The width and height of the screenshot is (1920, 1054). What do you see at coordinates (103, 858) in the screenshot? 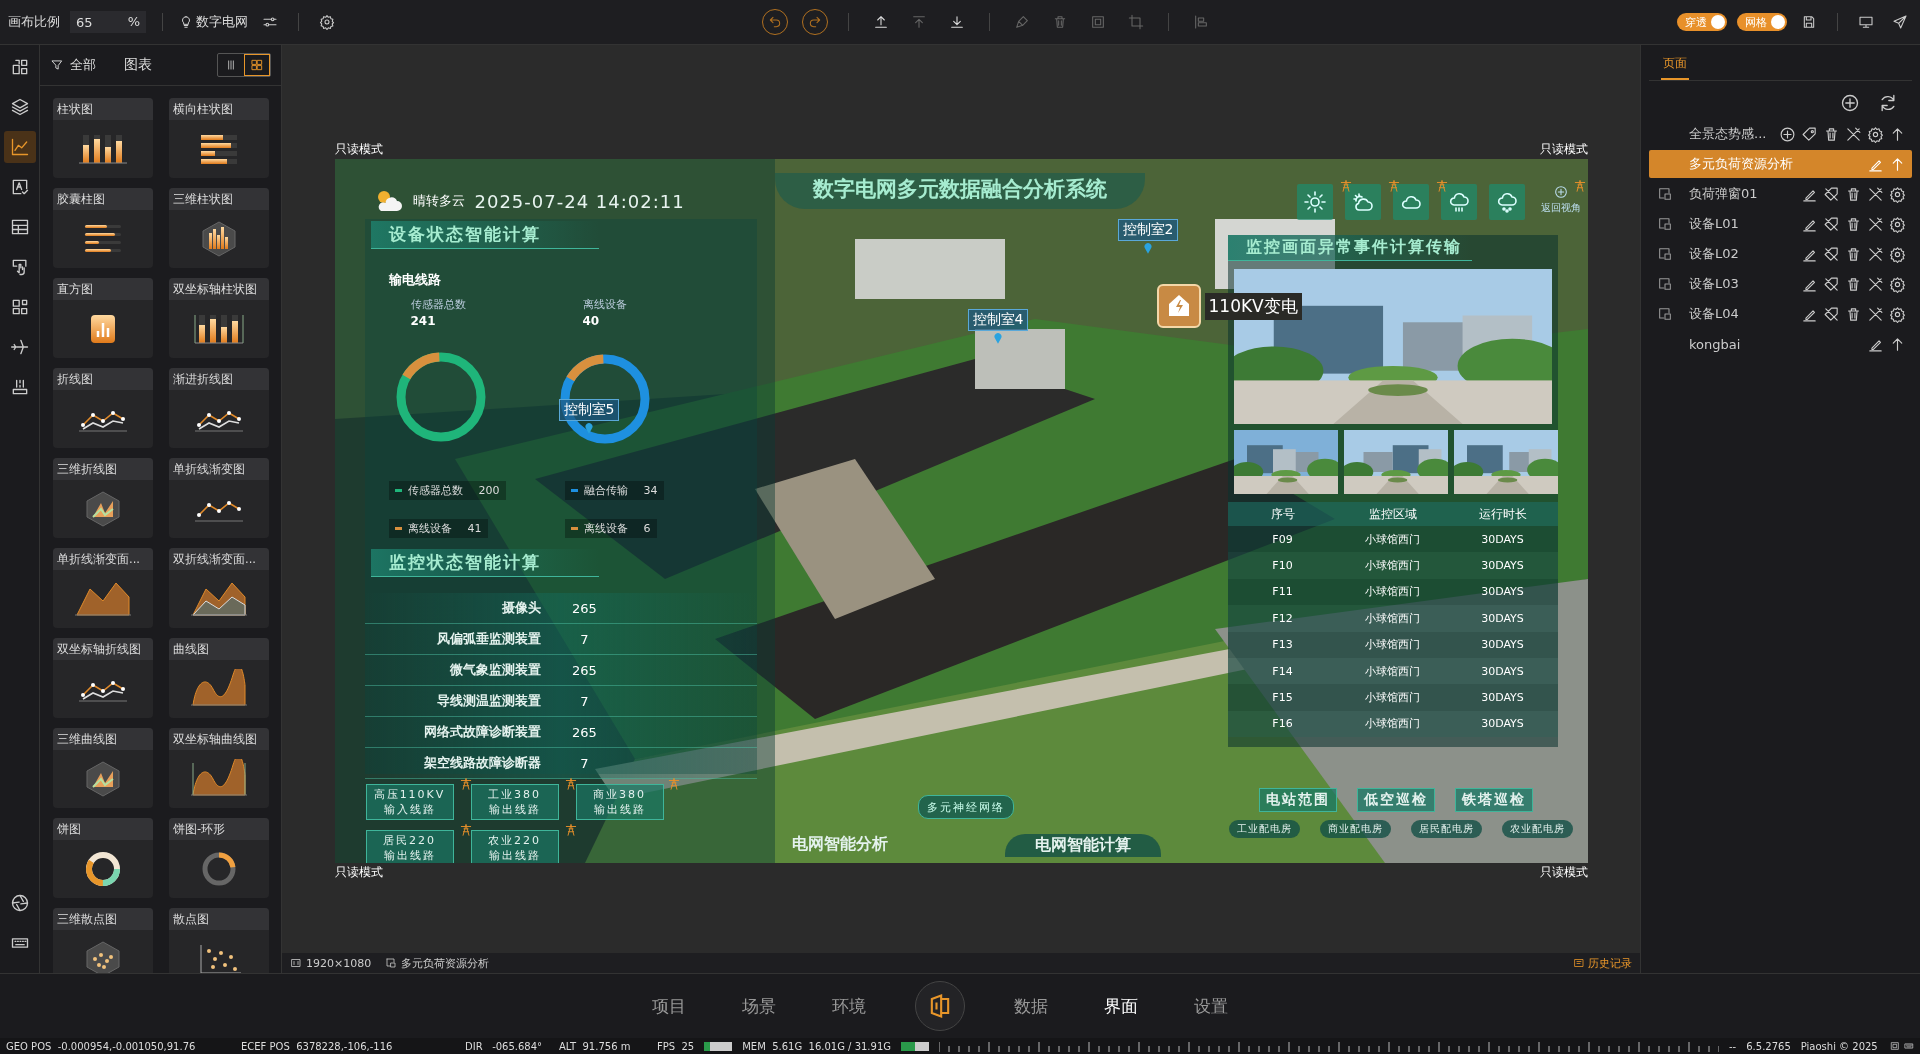
I see `chart-card: 饼图` at bounding box center [103, 858].